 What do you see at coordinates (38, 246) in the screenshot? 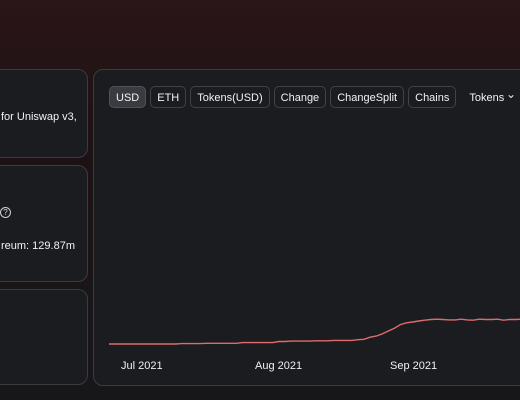
I see `summary-text-2: reum: 129.87m` at bounding box center [38, 246].